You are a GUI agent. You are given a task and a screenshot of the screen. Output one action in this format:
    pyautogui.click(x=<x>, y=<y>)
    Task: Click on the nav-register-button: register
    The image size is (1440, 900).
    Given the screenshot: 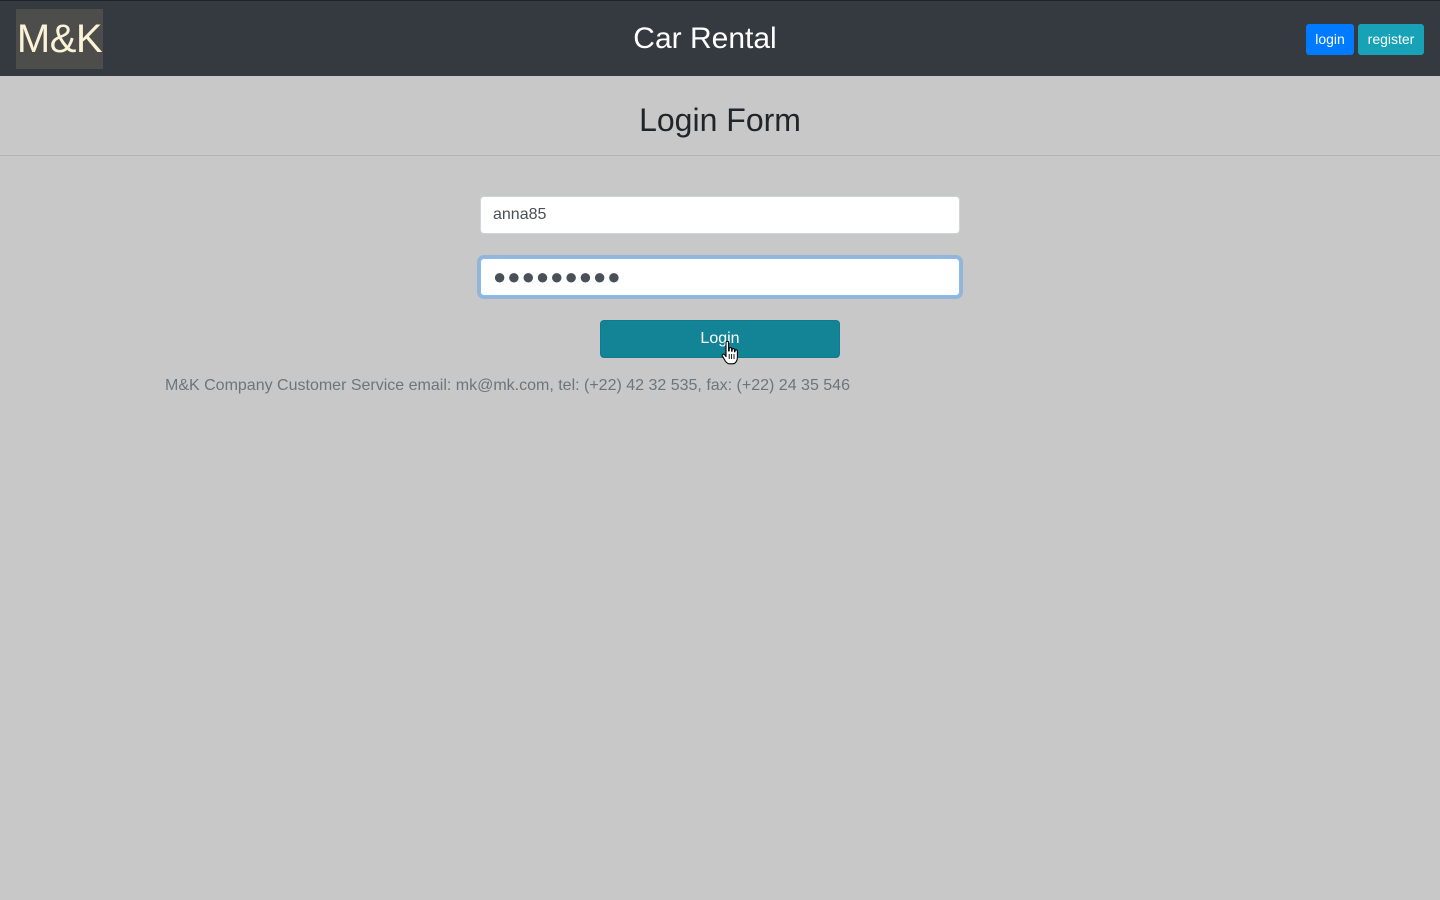 What is the action you would take?
    pyautogui.click(x=1391, y=39)
    